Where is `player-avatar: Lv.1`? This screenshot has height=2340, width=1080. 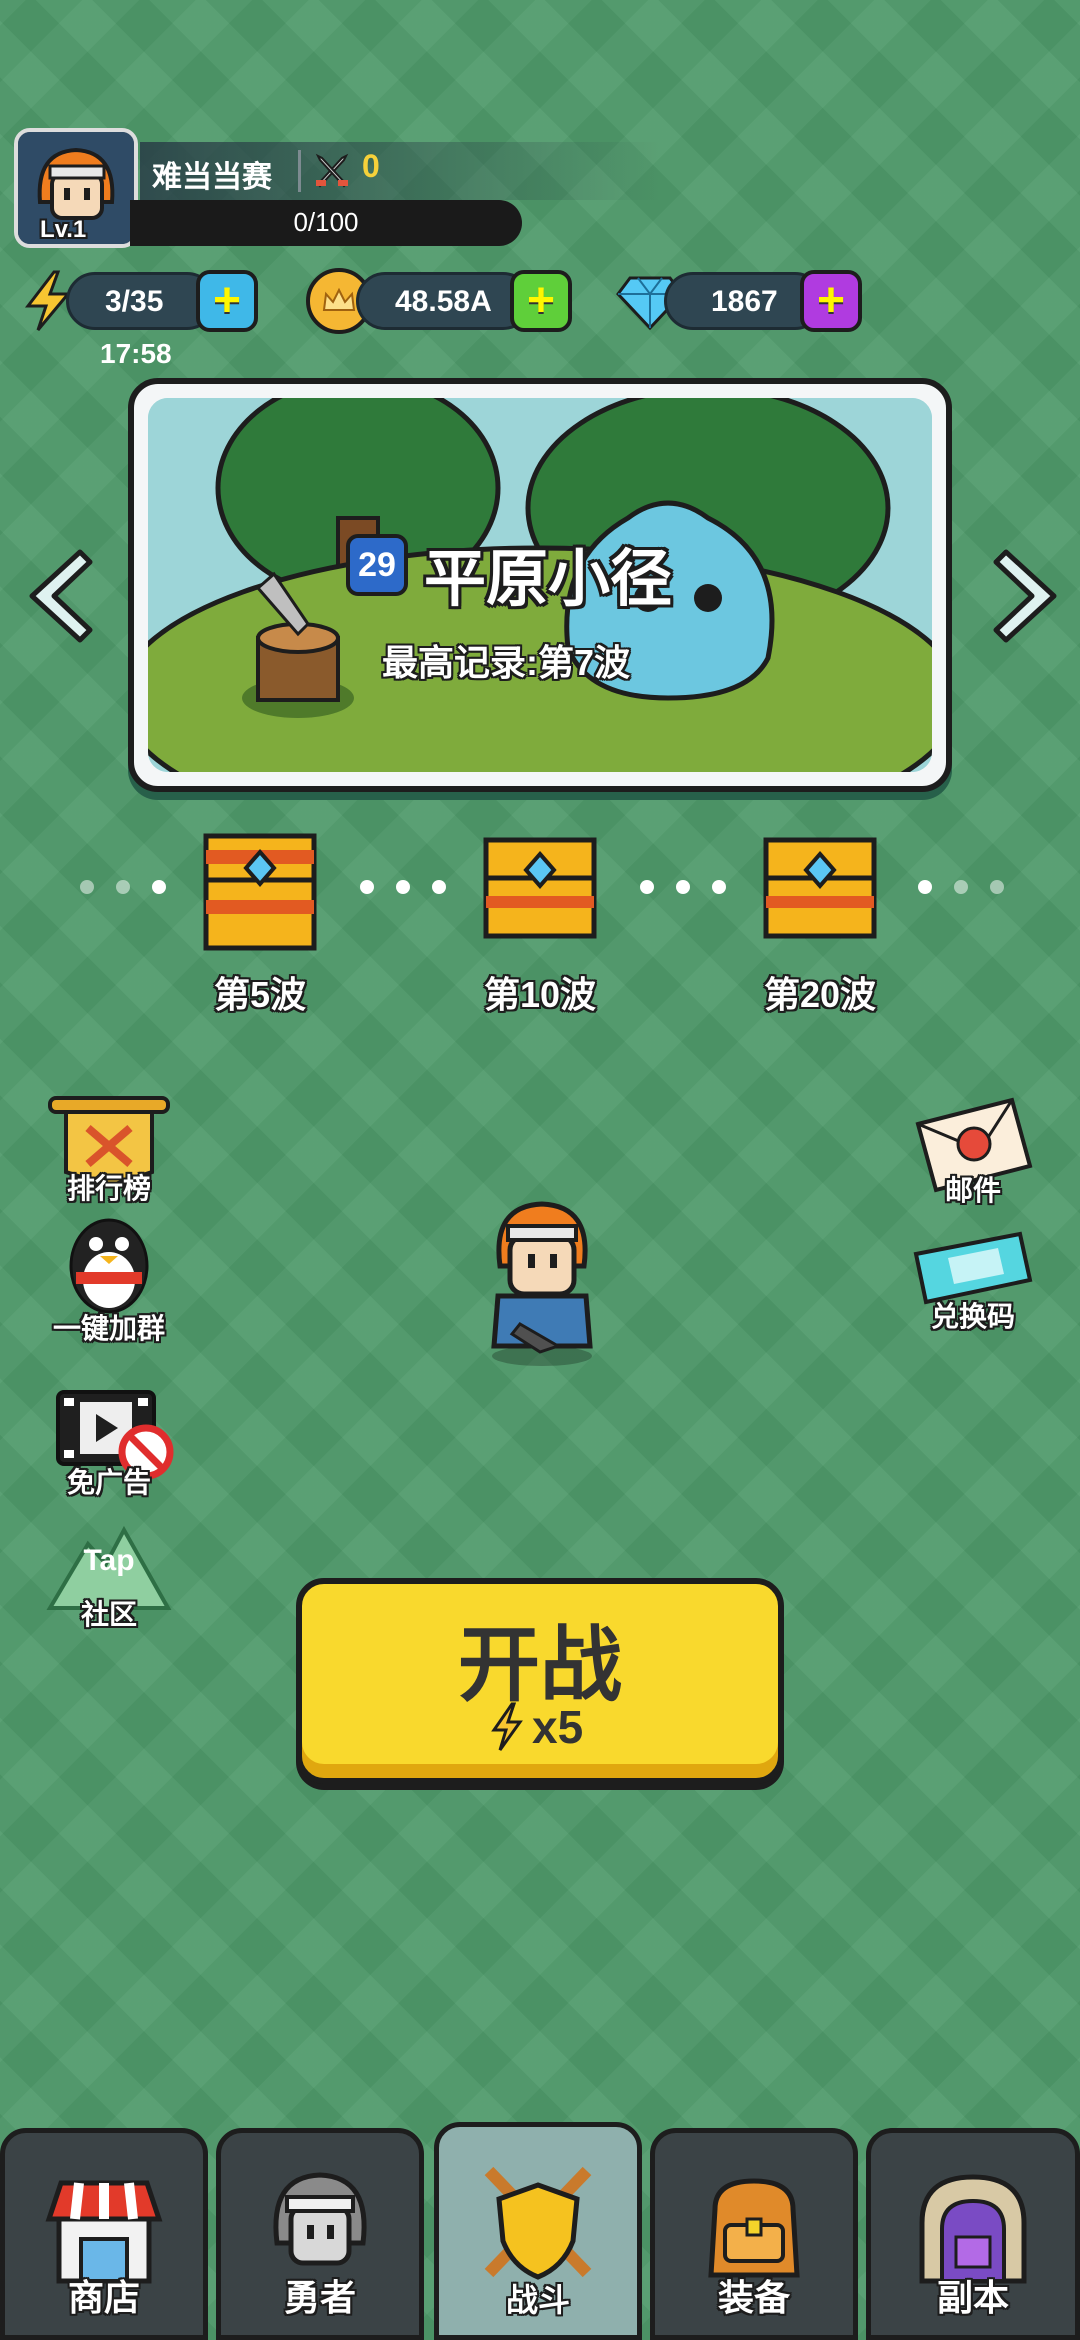 player-avatar: Lv.1 is located at coordinates (76, 188).